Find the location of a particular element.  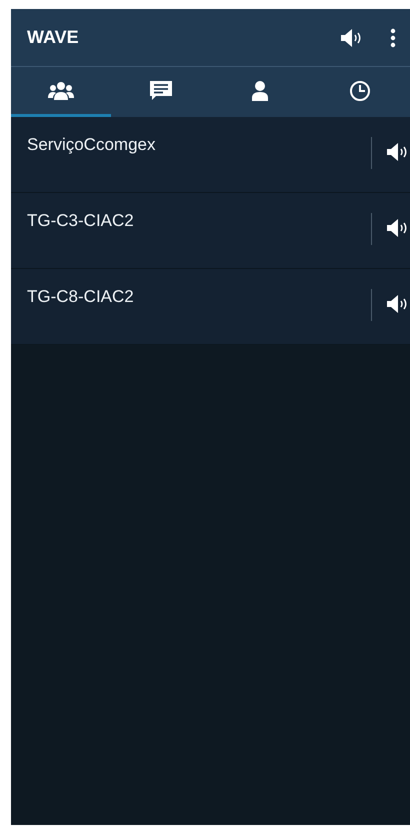

channel-name: ServiçoCcomgex is located at coordinates (91, 145).